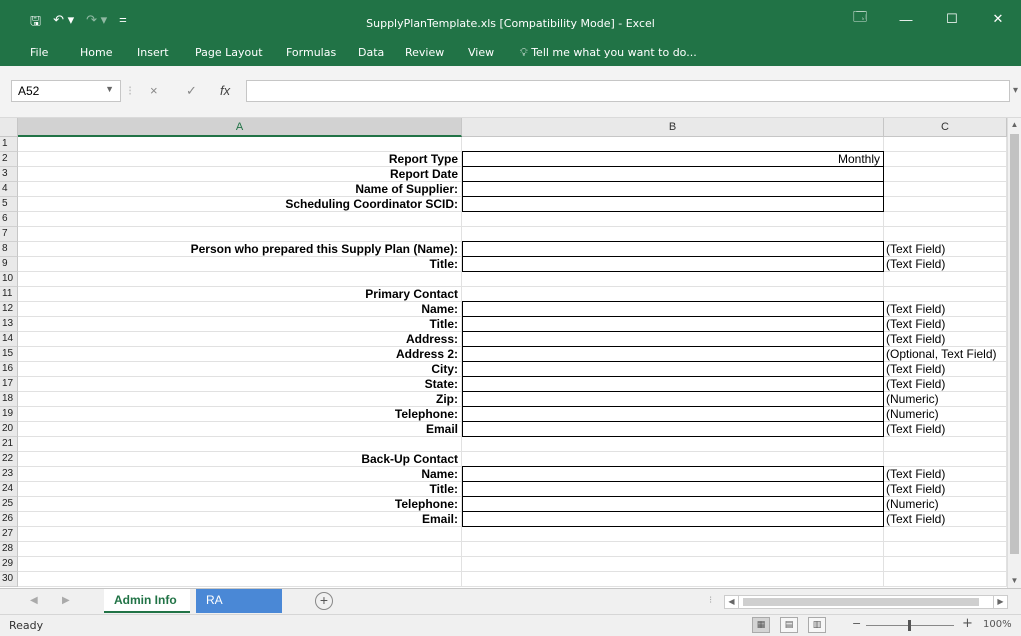 This screenshot has width=1021, height=636. What do you see at coordinates (240, 159) in the screenshot?
I see `cell-a: Report Type` at bounding box center [240, 159].